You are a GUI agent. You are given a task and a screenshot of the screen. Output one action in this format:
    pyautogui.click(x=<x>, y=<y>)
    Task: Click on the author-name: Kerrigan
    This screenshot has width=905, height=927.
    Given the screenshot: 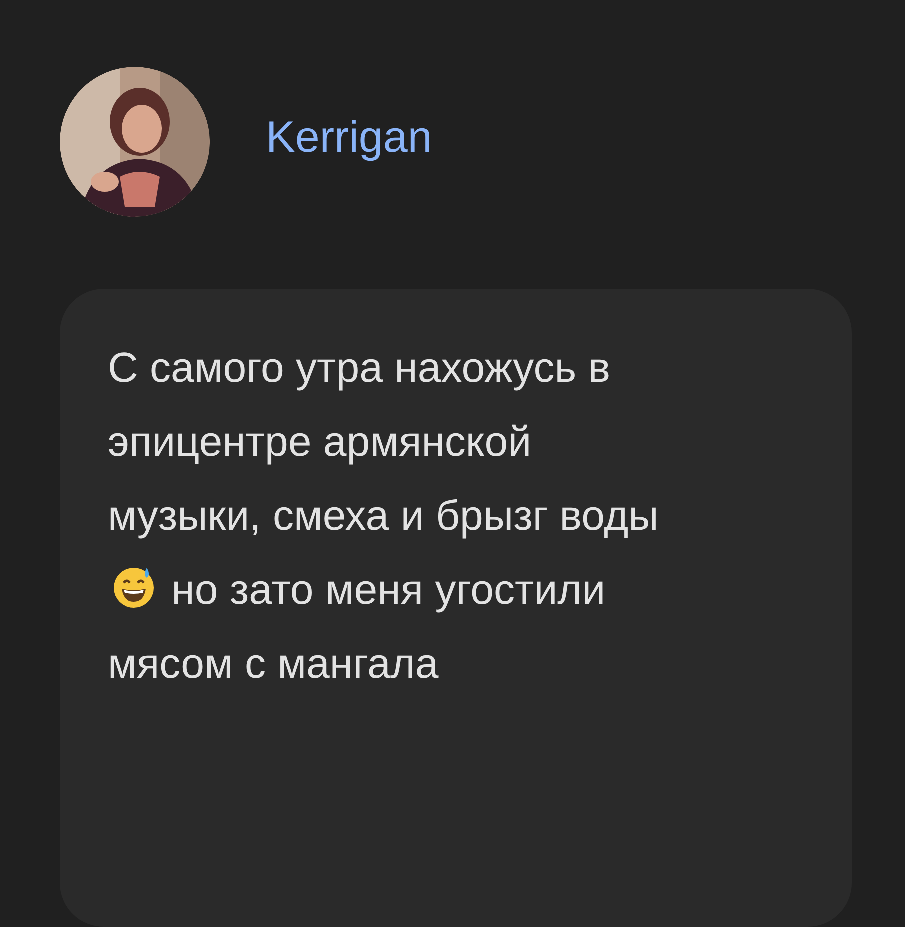 What is the action you would take?
    pyautogui.click(x=349, y=138)
    